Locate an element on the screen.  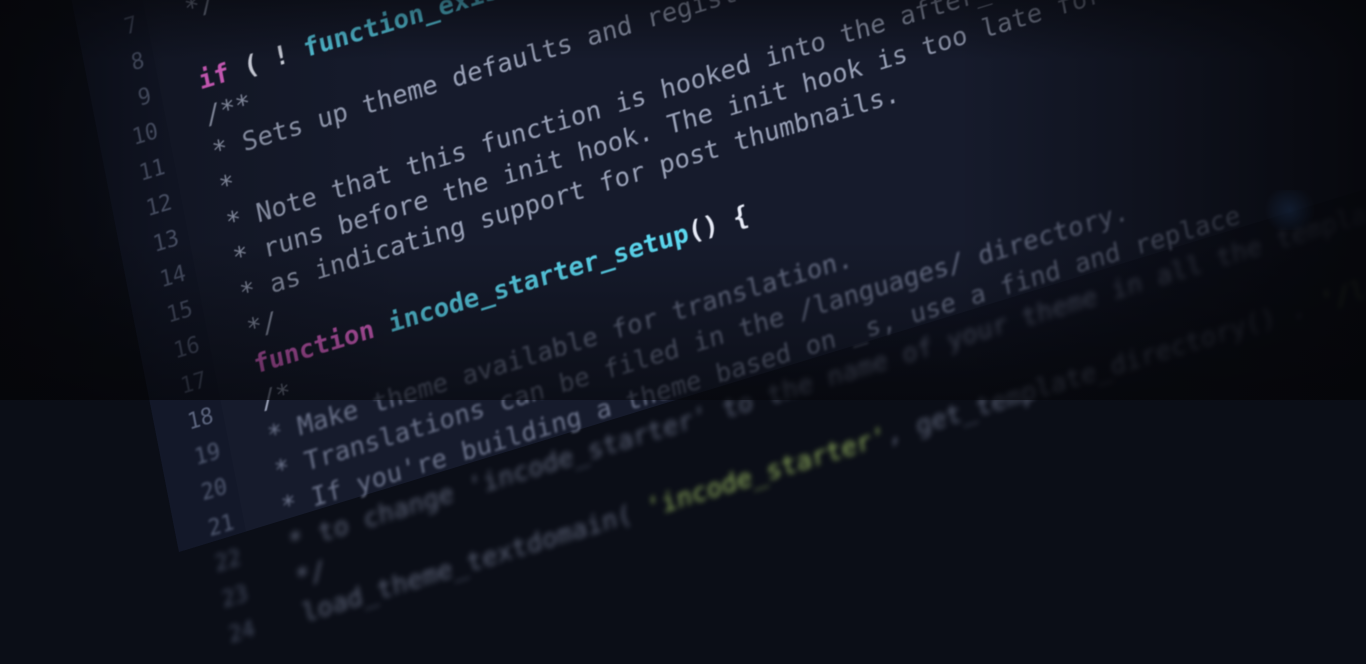
top-shadow is located at coordinates (683, 30).